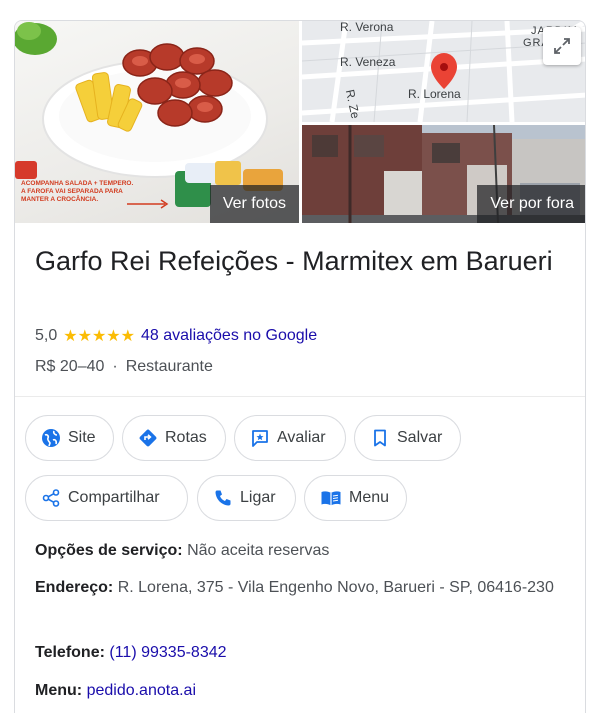 Image resolution: width=603 pixels, height=713 pixels. I want to click on meta-row: R$ 20–40 · Restaurante, so click(124, 367).